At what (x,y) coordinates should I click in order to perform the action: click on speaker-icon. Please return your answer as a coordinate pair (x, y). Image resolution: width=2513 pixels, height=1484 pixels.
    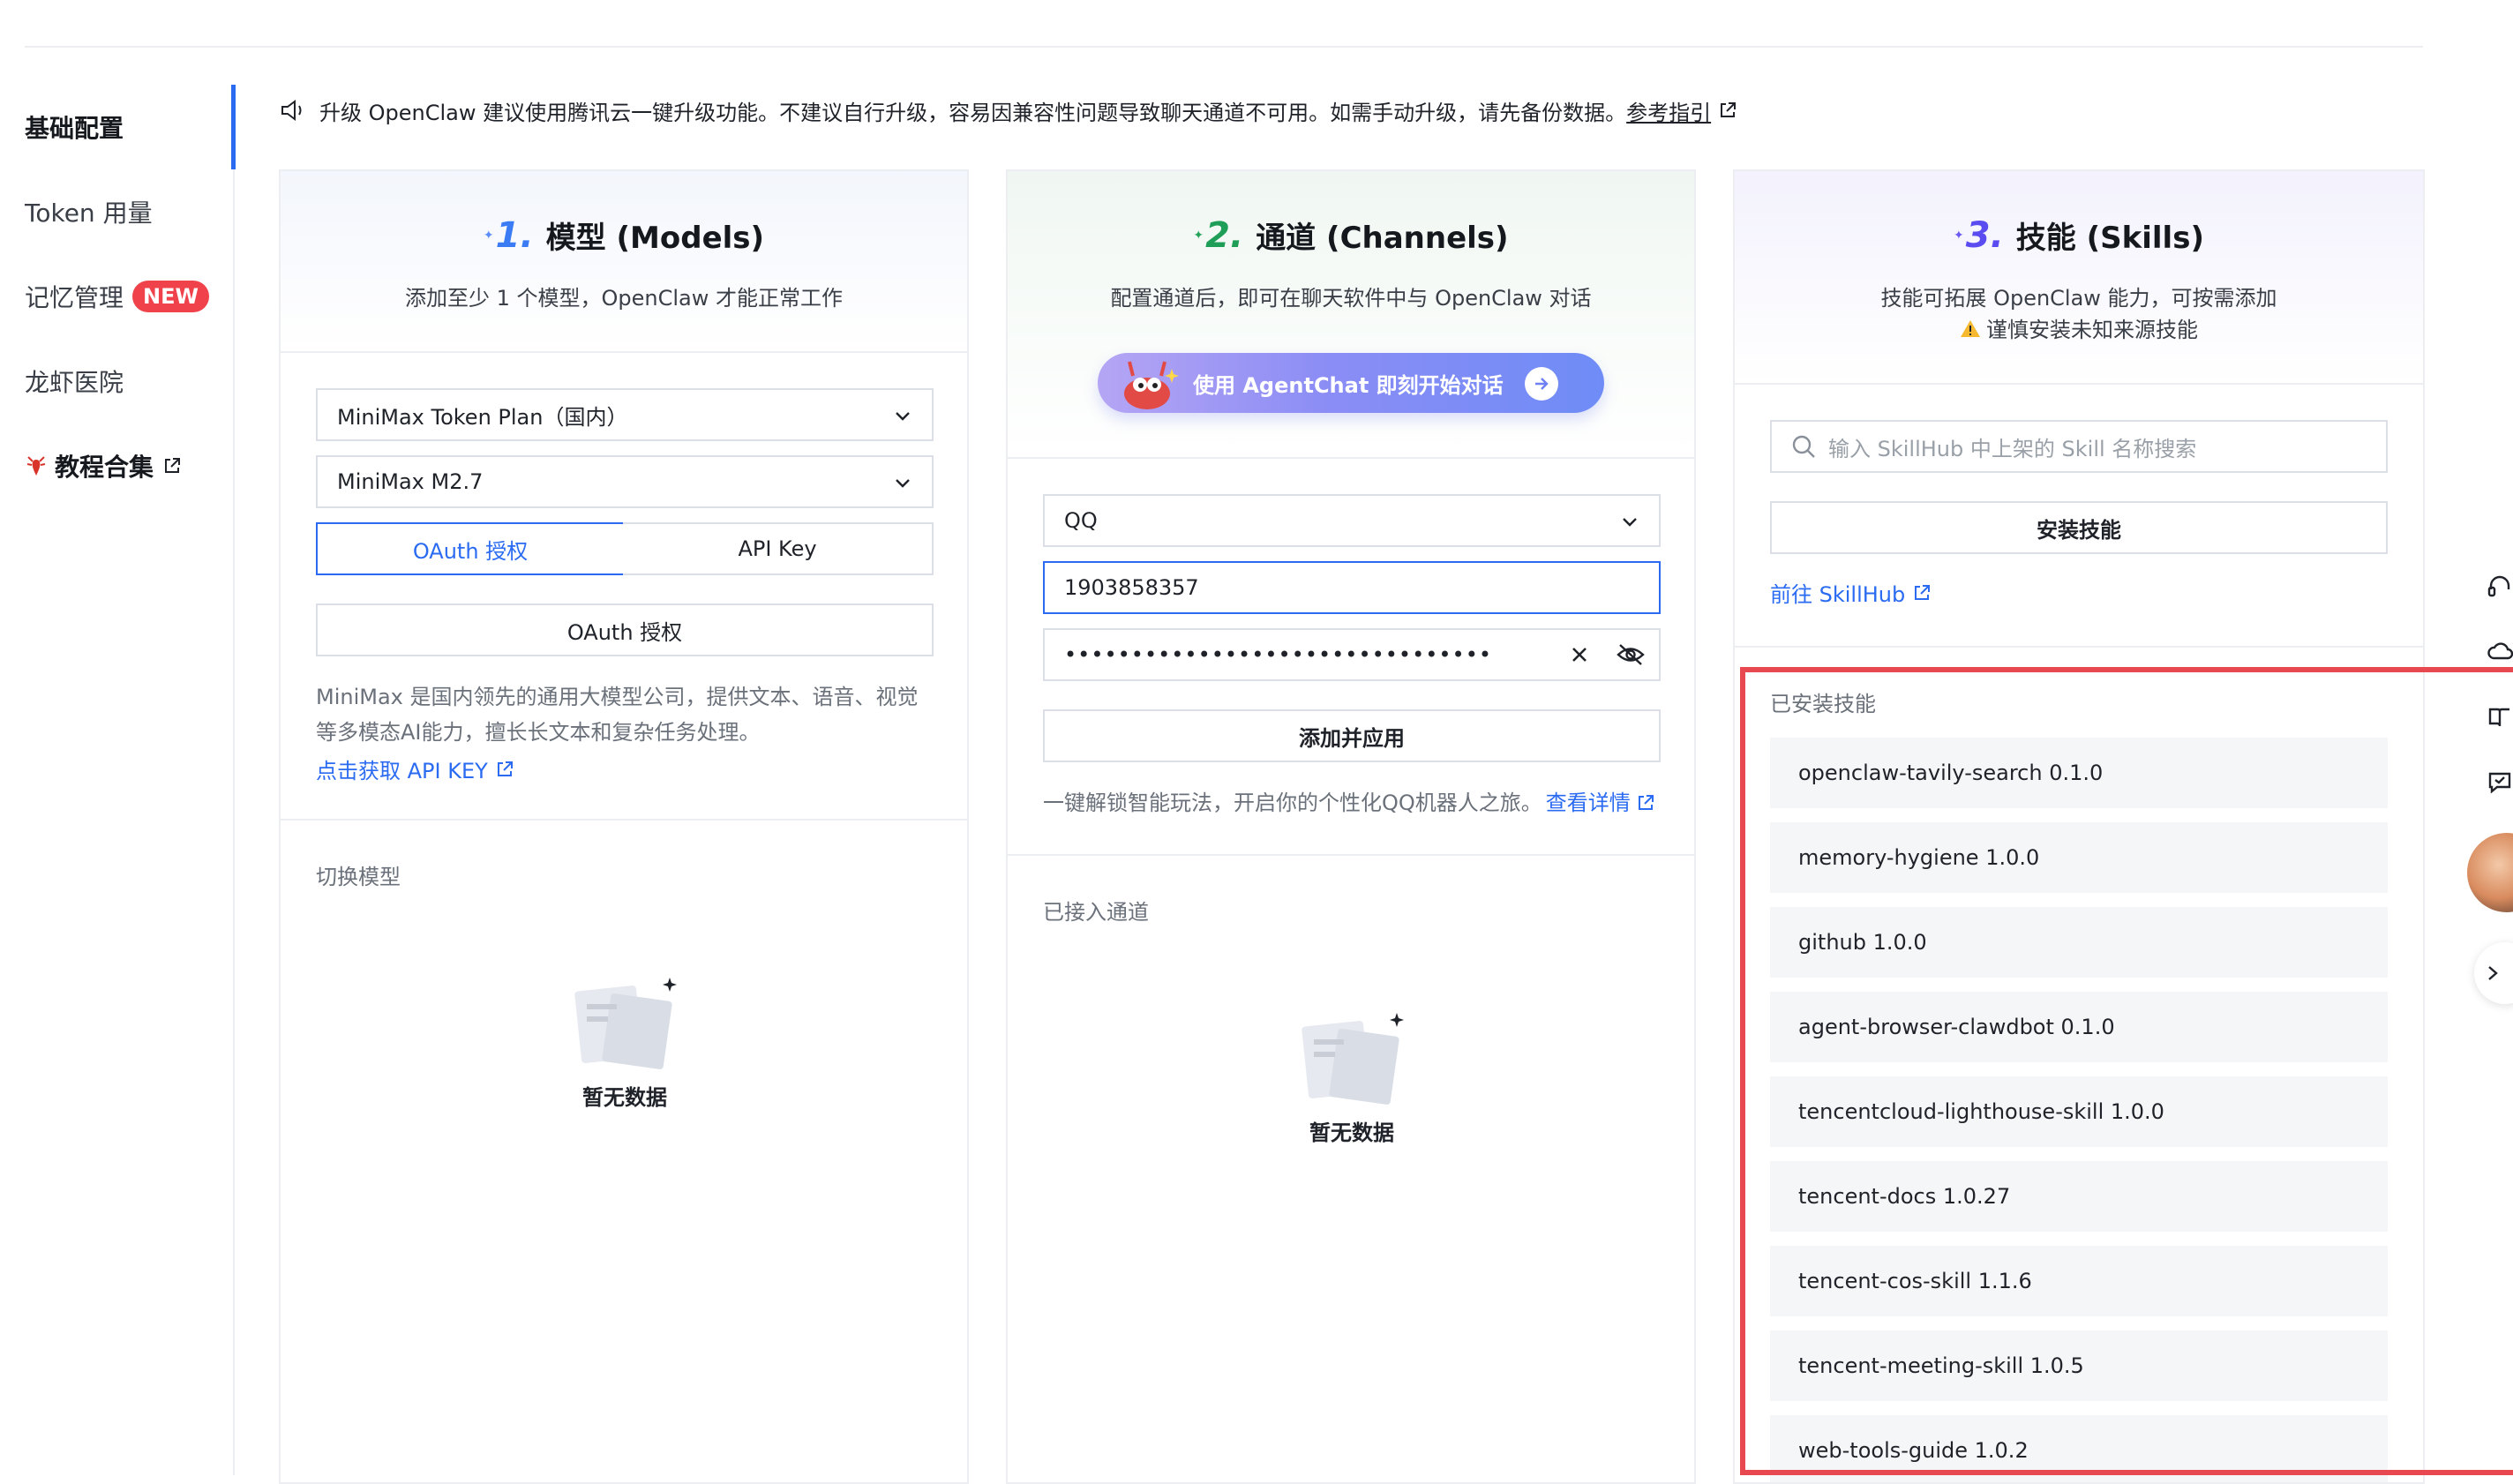
    Looking at the image, I should click on (292, 110).